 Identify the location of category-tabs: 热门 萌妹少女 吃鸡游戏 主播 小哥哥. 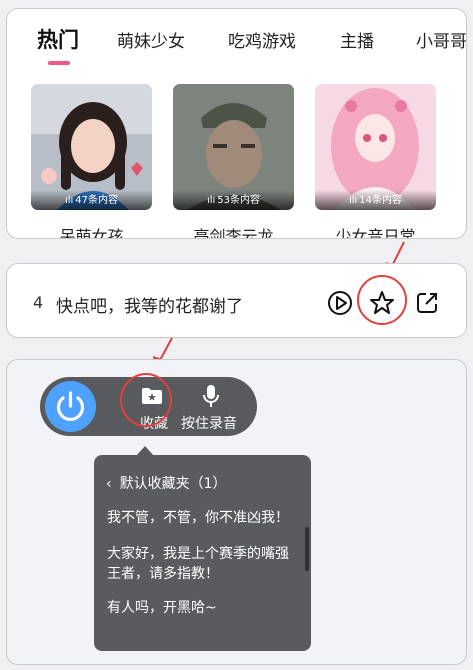
(236, 38).